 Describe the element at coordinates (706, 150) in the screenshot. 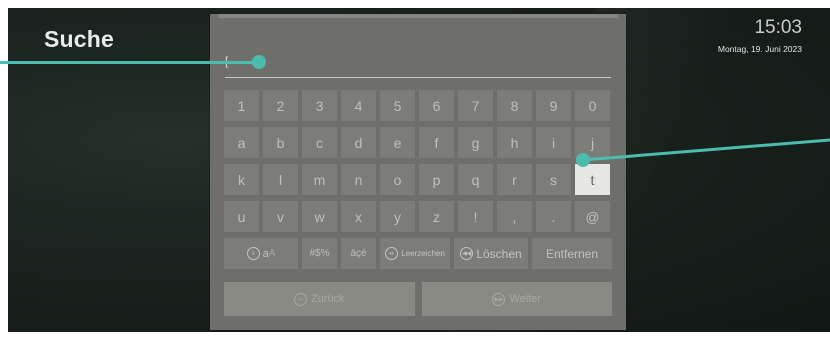

I see `callout-line-keyboard` at that location.